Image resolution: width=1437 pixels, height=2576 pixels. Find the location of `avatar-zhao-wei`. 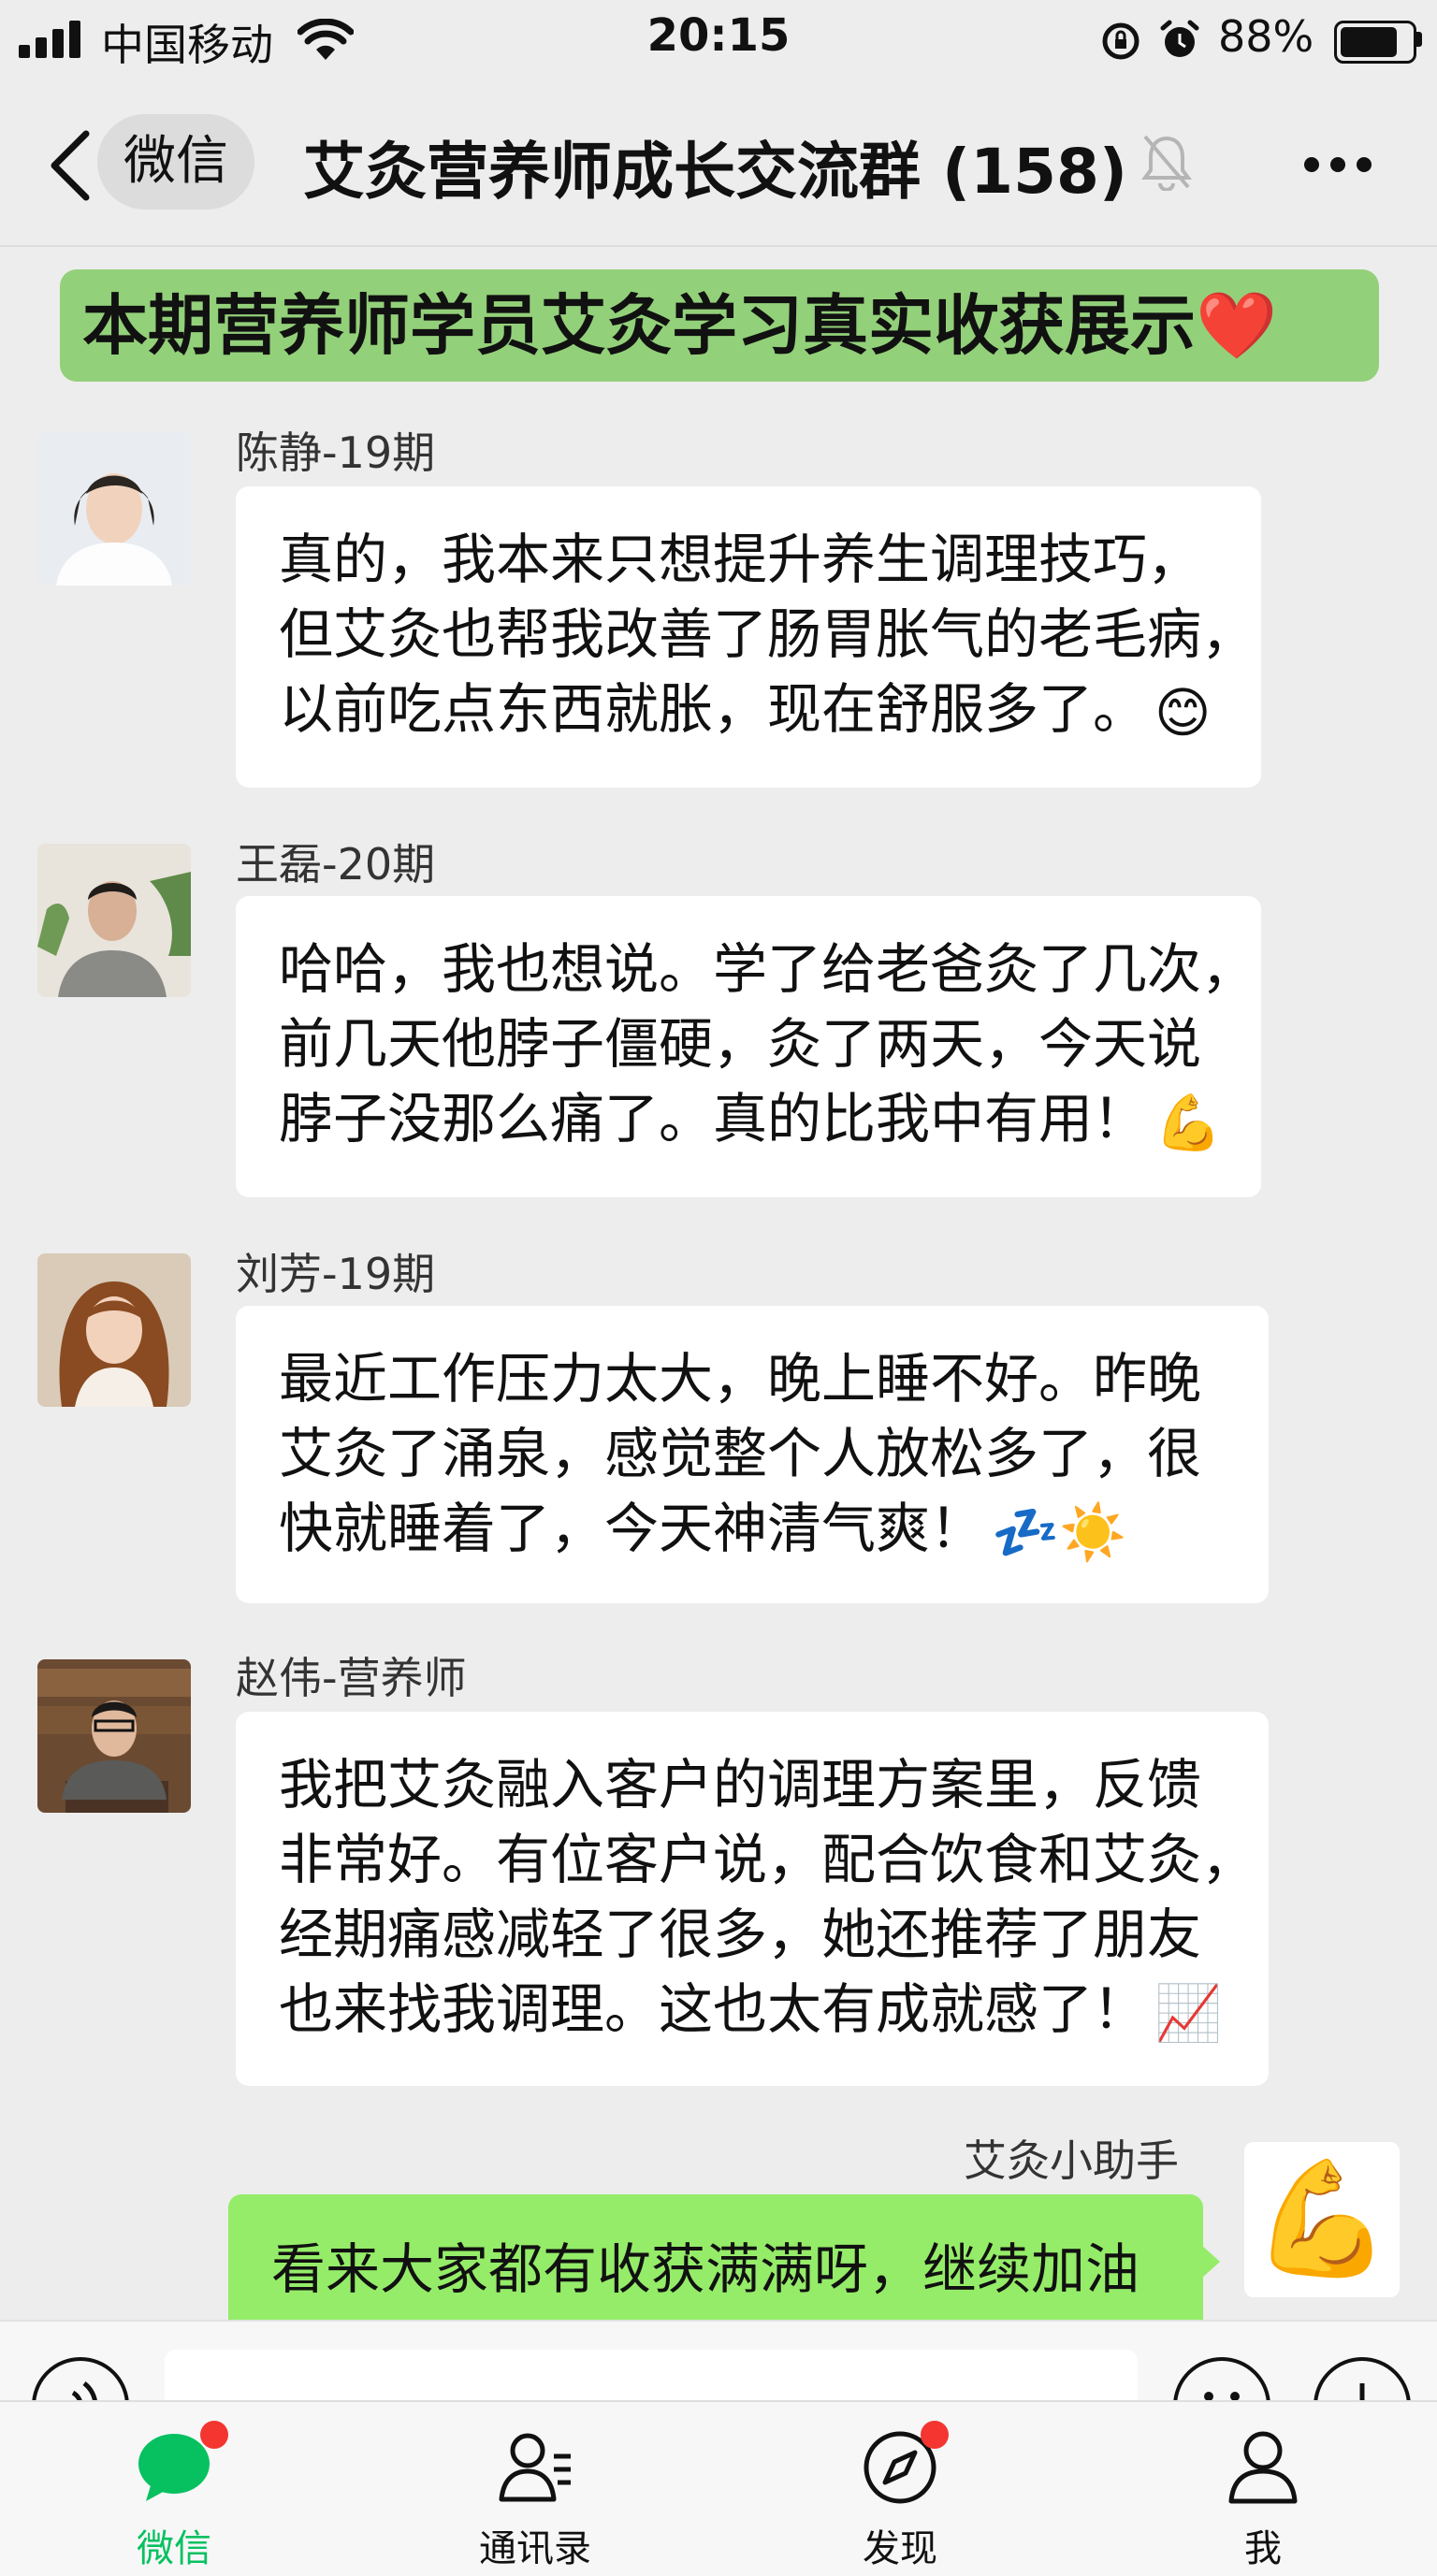

avatar-zhao-wei is located at coordinates (114, 1736).